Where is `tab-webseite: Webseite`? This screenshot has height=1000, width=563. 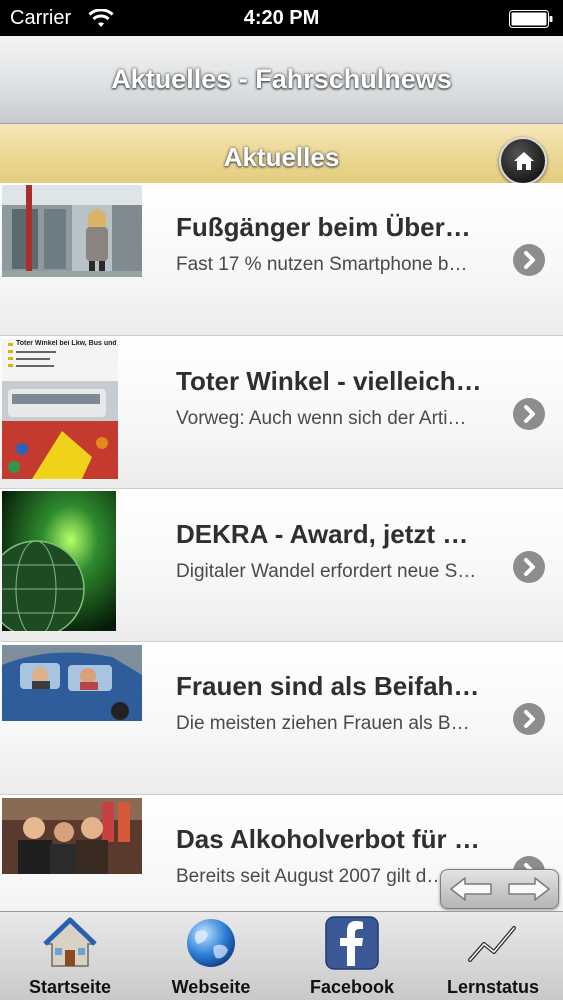 tab-webseite: Webseite is located at coordinates (211, 956).